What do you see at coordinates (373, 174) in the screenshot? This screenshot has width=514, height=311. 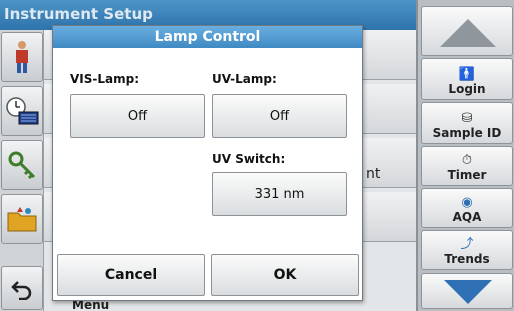 I see `partial-list-label: nt` at bounding box center [373, 174].